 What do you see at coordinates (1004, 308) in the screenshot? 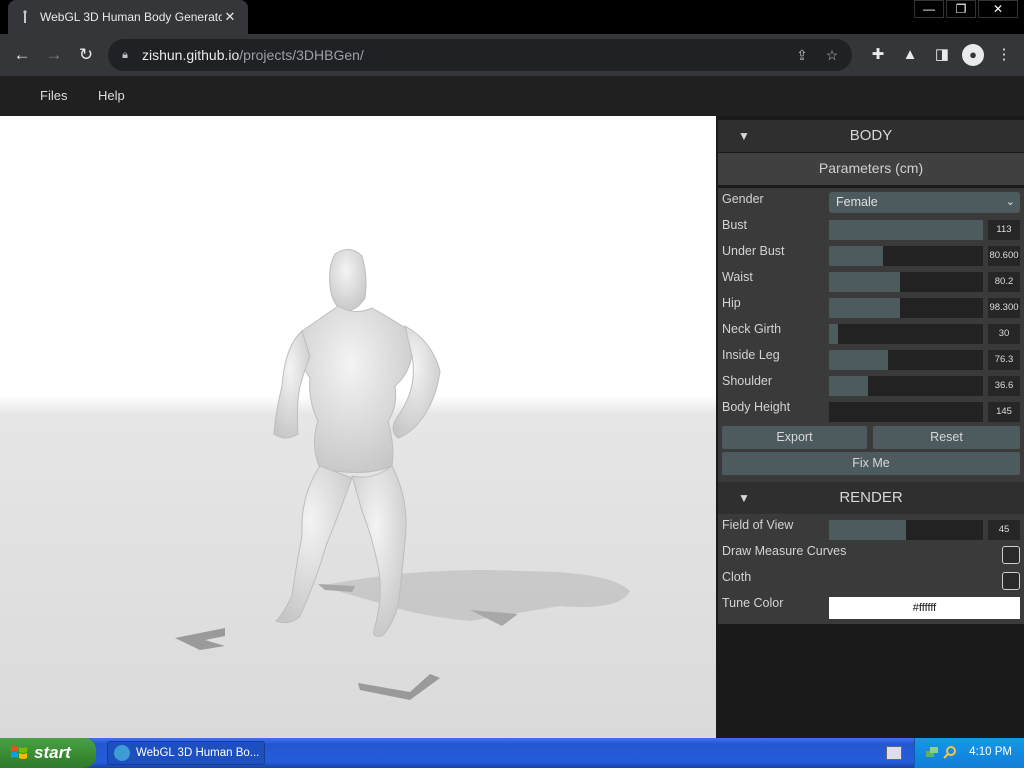
I see `hip-value: 98.300` at bounding box center [1004, 308].